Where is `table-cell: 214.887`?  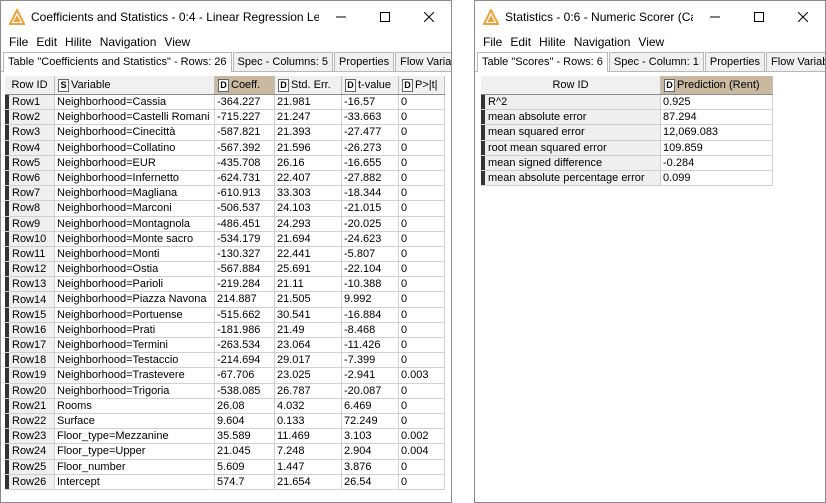 table-cell: 214.887 is located at coordinates (245, 300).